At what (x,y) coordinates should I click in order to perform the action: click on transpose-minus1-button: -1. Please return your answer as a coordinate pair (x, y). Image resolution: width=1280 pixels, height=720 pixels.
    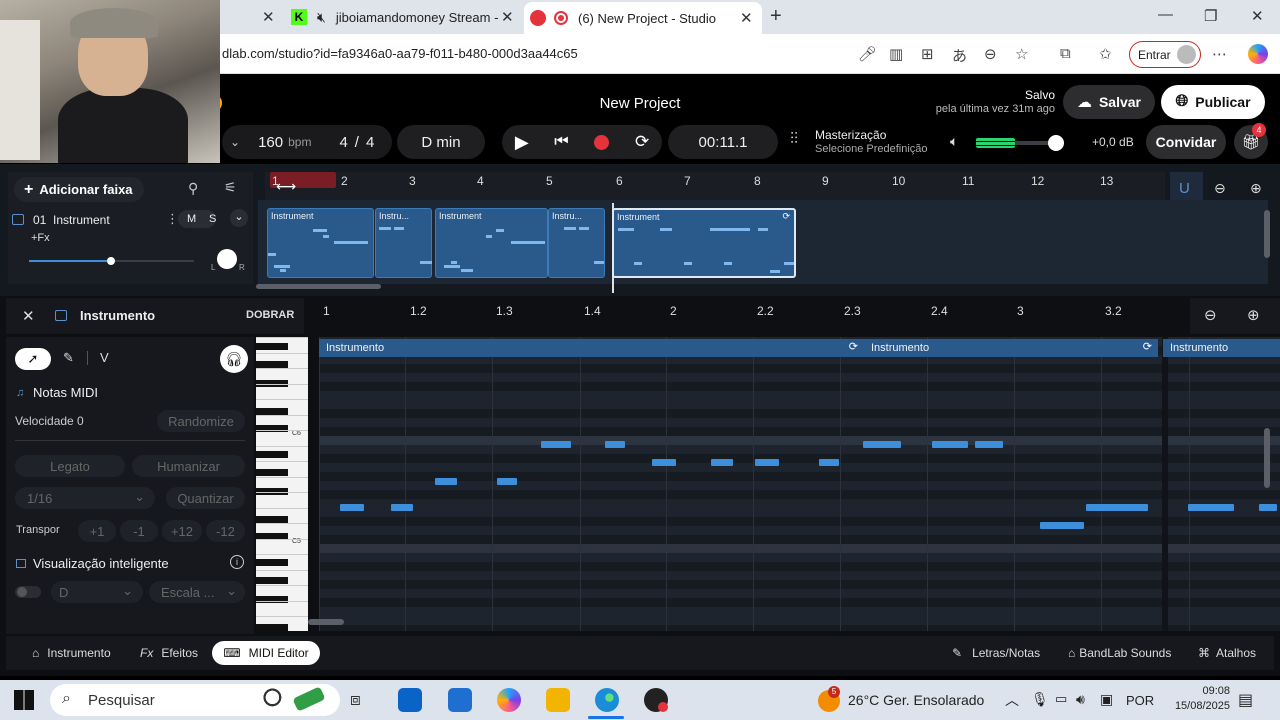
    Looking at the image, I should click on (139, 531).